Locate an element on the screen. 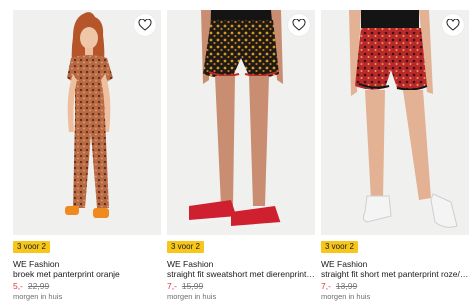 The width and height of the screenshot is (475, 308). original-price: 22,99 is located at coordinates (38, 286).